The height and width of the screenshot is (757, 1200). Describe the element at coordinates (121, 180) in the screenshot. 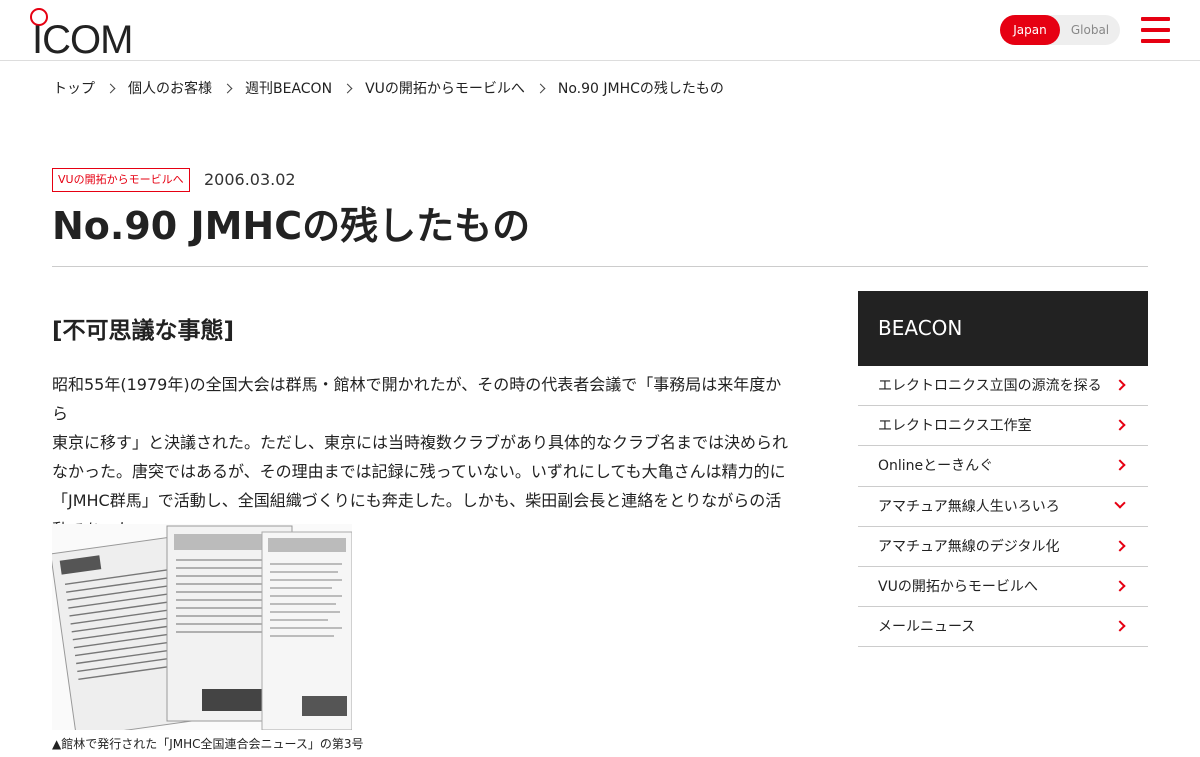

I see `category-tag: VUの開拓からモービルへ` at that location.